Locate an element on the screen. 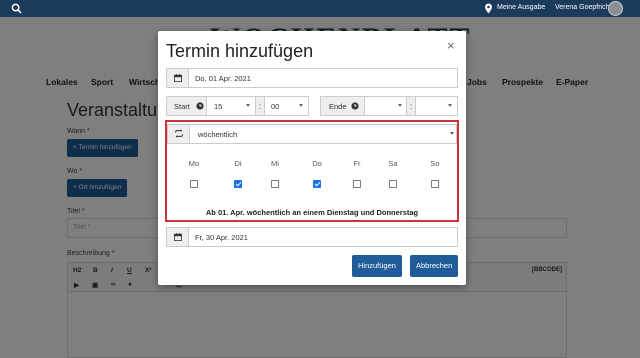  day-label-mo: Mo is located at coordinates (194, 163).